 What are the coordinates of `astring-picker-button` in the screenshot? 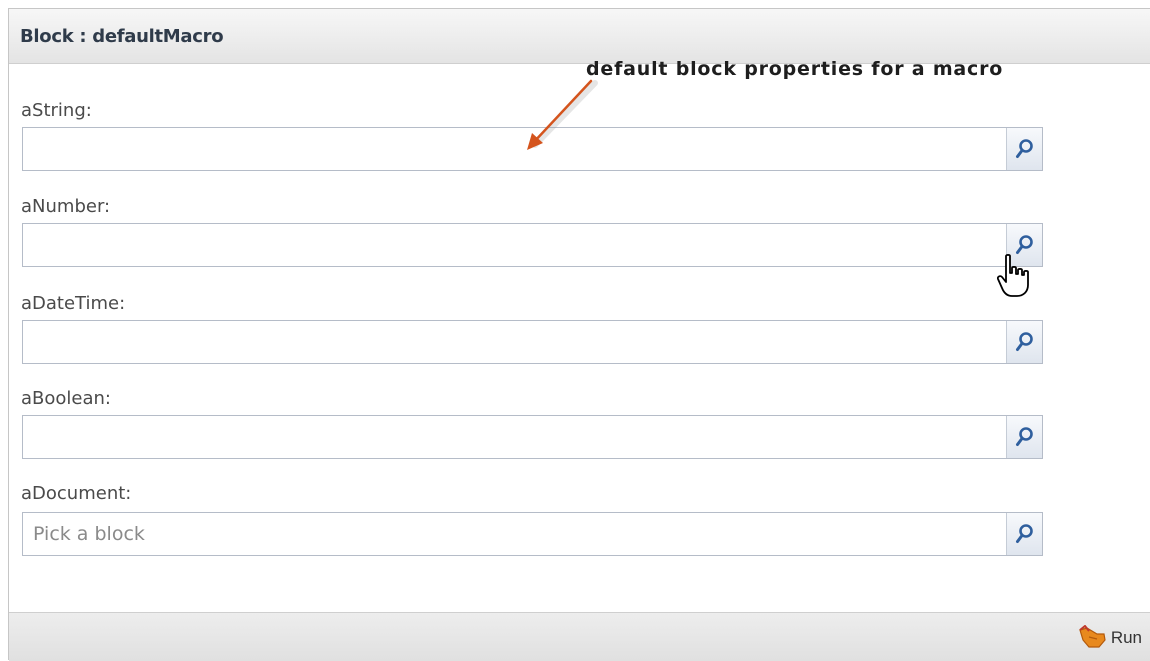 It's located at (1024, 149).